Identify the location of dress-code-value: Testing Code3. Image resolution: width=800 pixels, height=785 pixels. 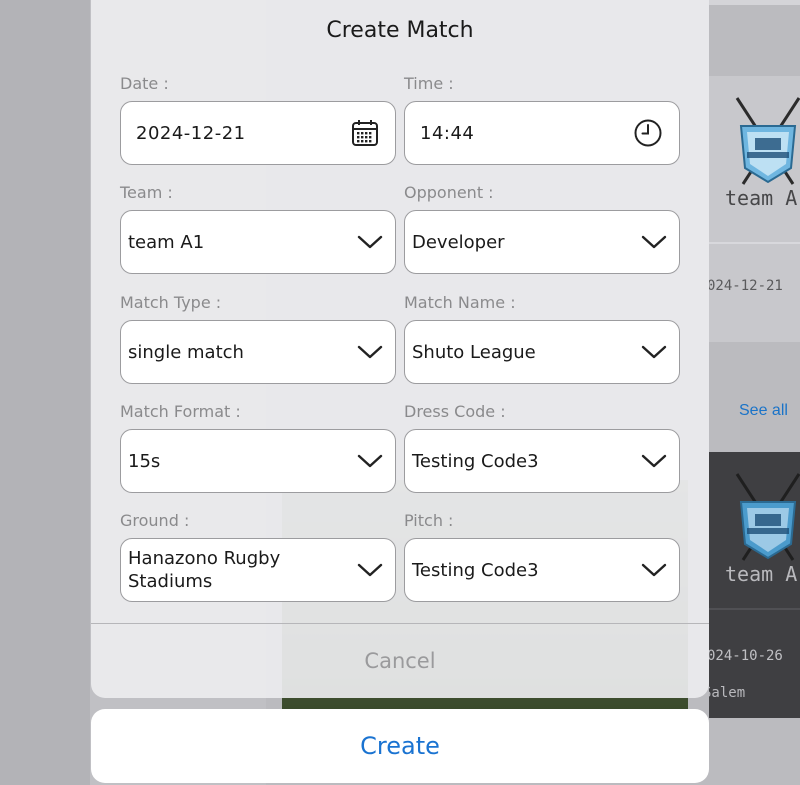
(475, 461).